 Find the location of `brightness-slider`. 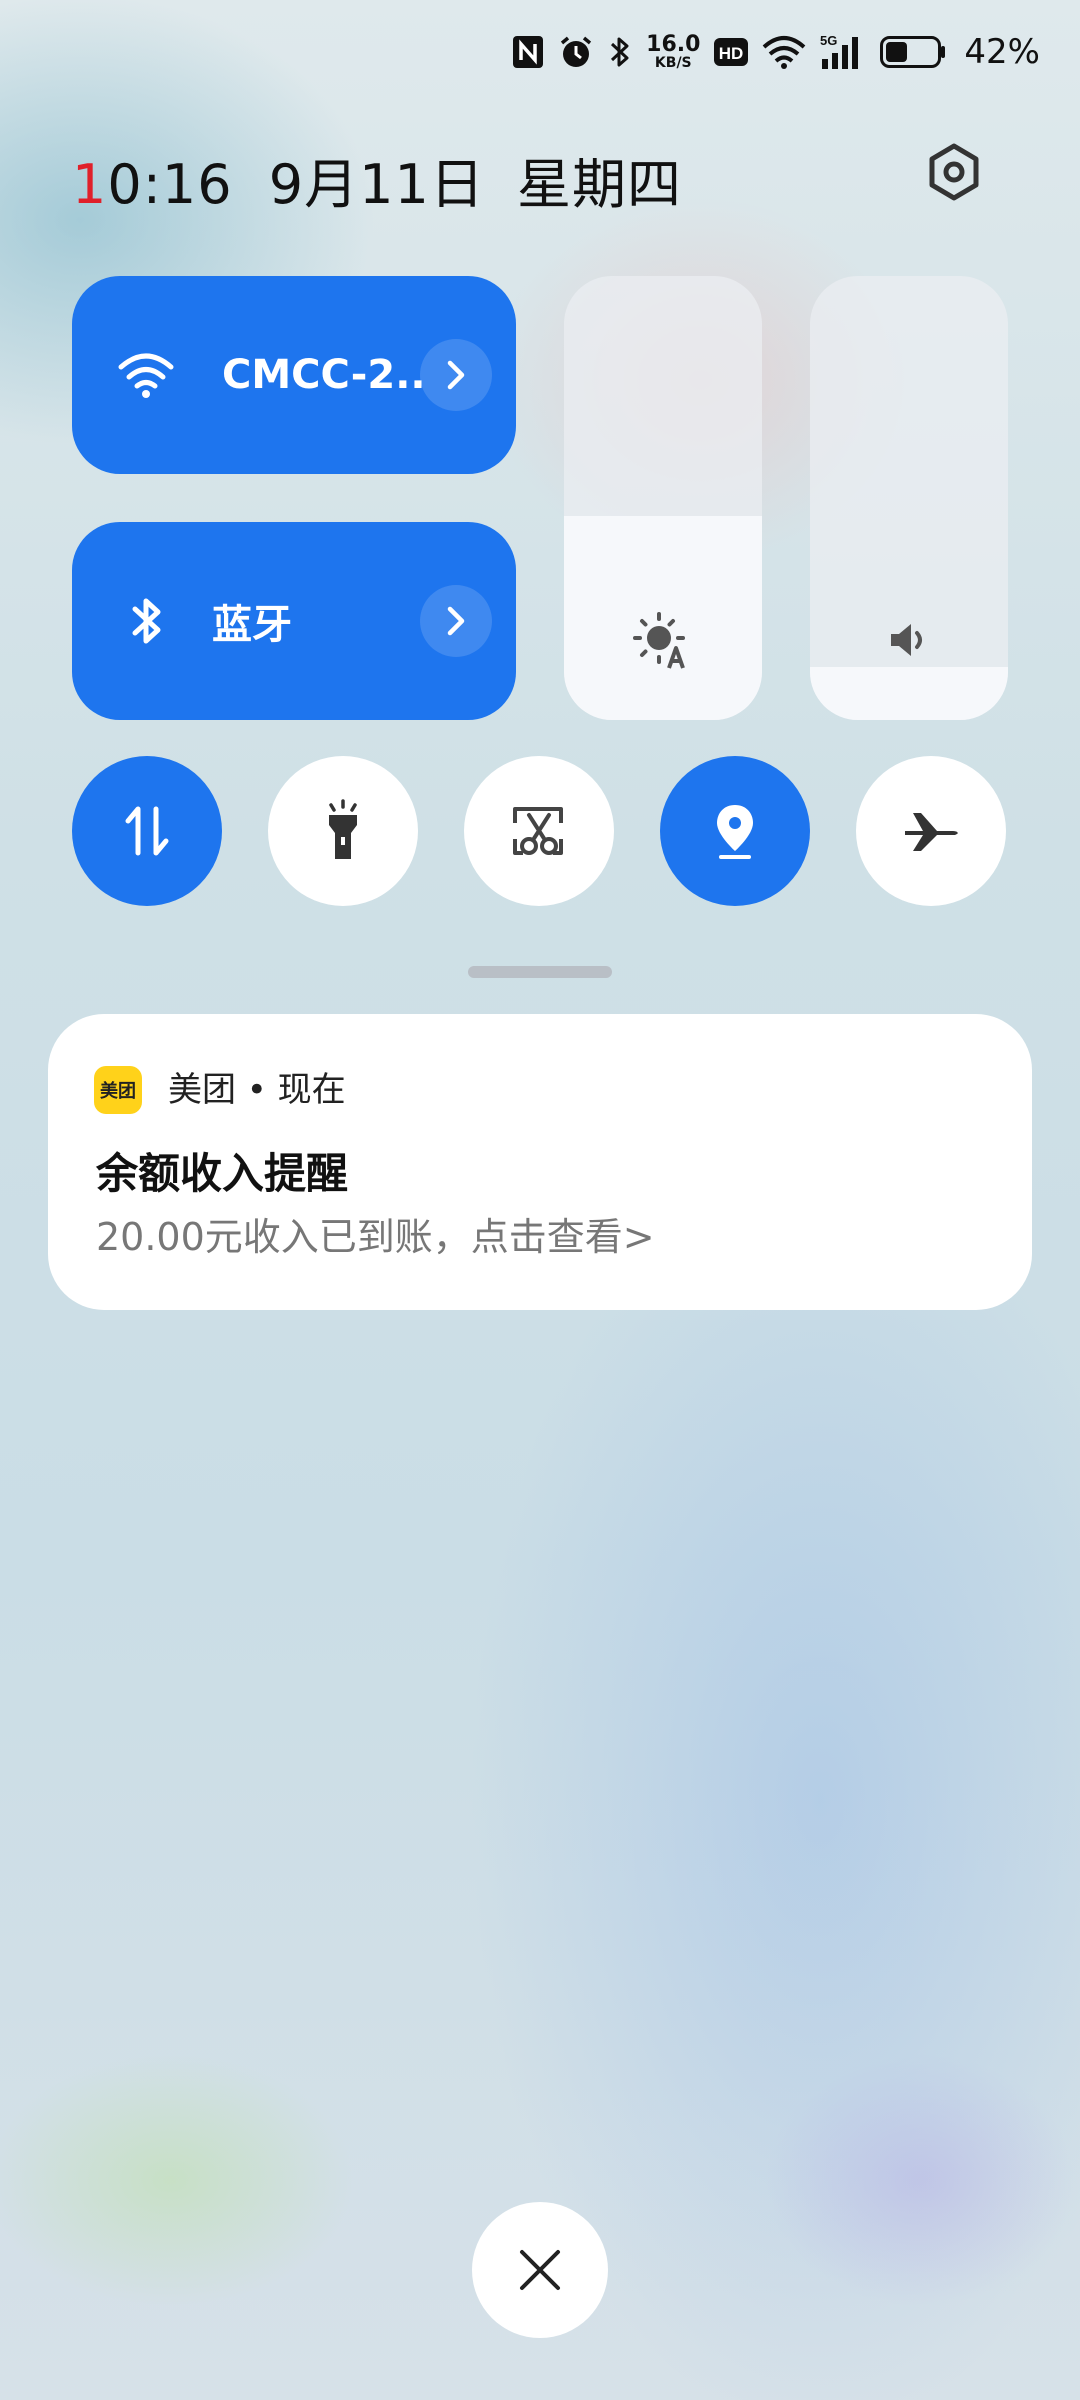

brightness-slider is located at coordinates (663, 498).